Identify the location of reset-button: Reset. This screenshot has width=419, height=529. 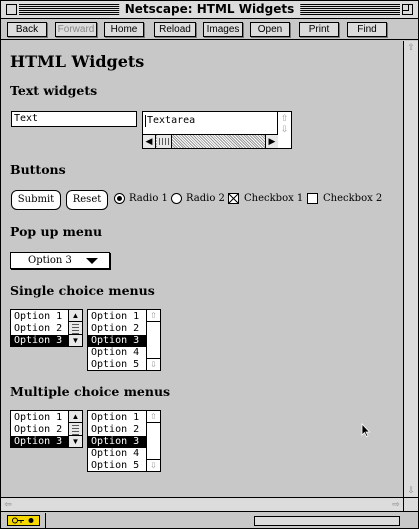
(87, 200).